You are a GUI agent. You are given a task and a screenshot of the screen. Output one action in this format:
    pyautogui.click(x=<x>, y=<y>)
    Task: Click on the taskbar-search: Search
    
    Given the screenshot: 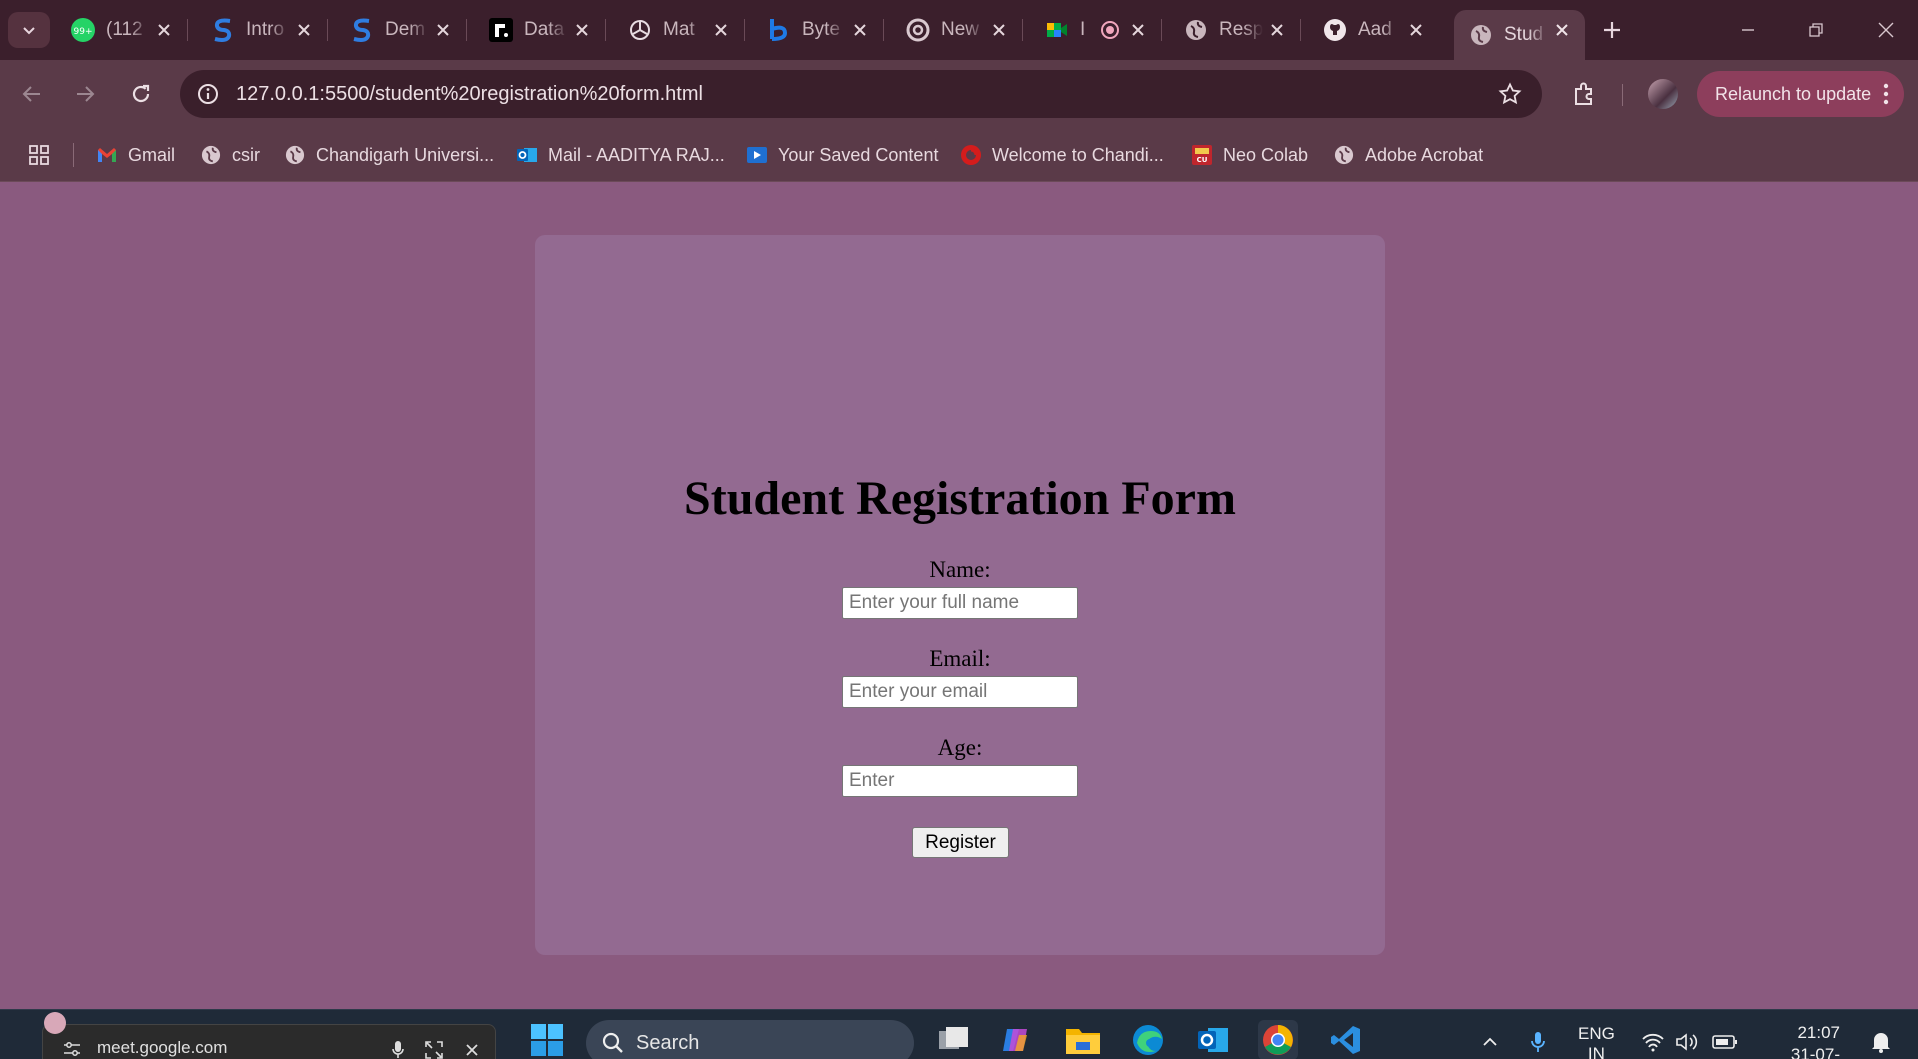 What is the action you would take?
    pyautogui.click(x=750, y=1039)
    